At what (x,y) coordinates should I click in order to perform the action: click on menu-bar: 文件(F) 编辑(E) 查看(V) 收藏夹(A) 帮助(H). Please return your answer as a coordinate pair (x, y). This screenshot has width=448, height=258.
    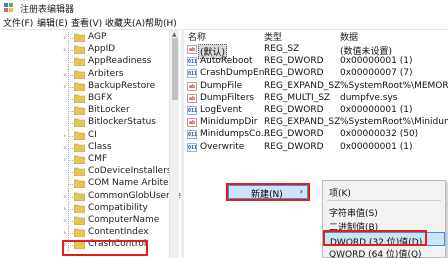
    Looking at the image, I should click on (224, 22).